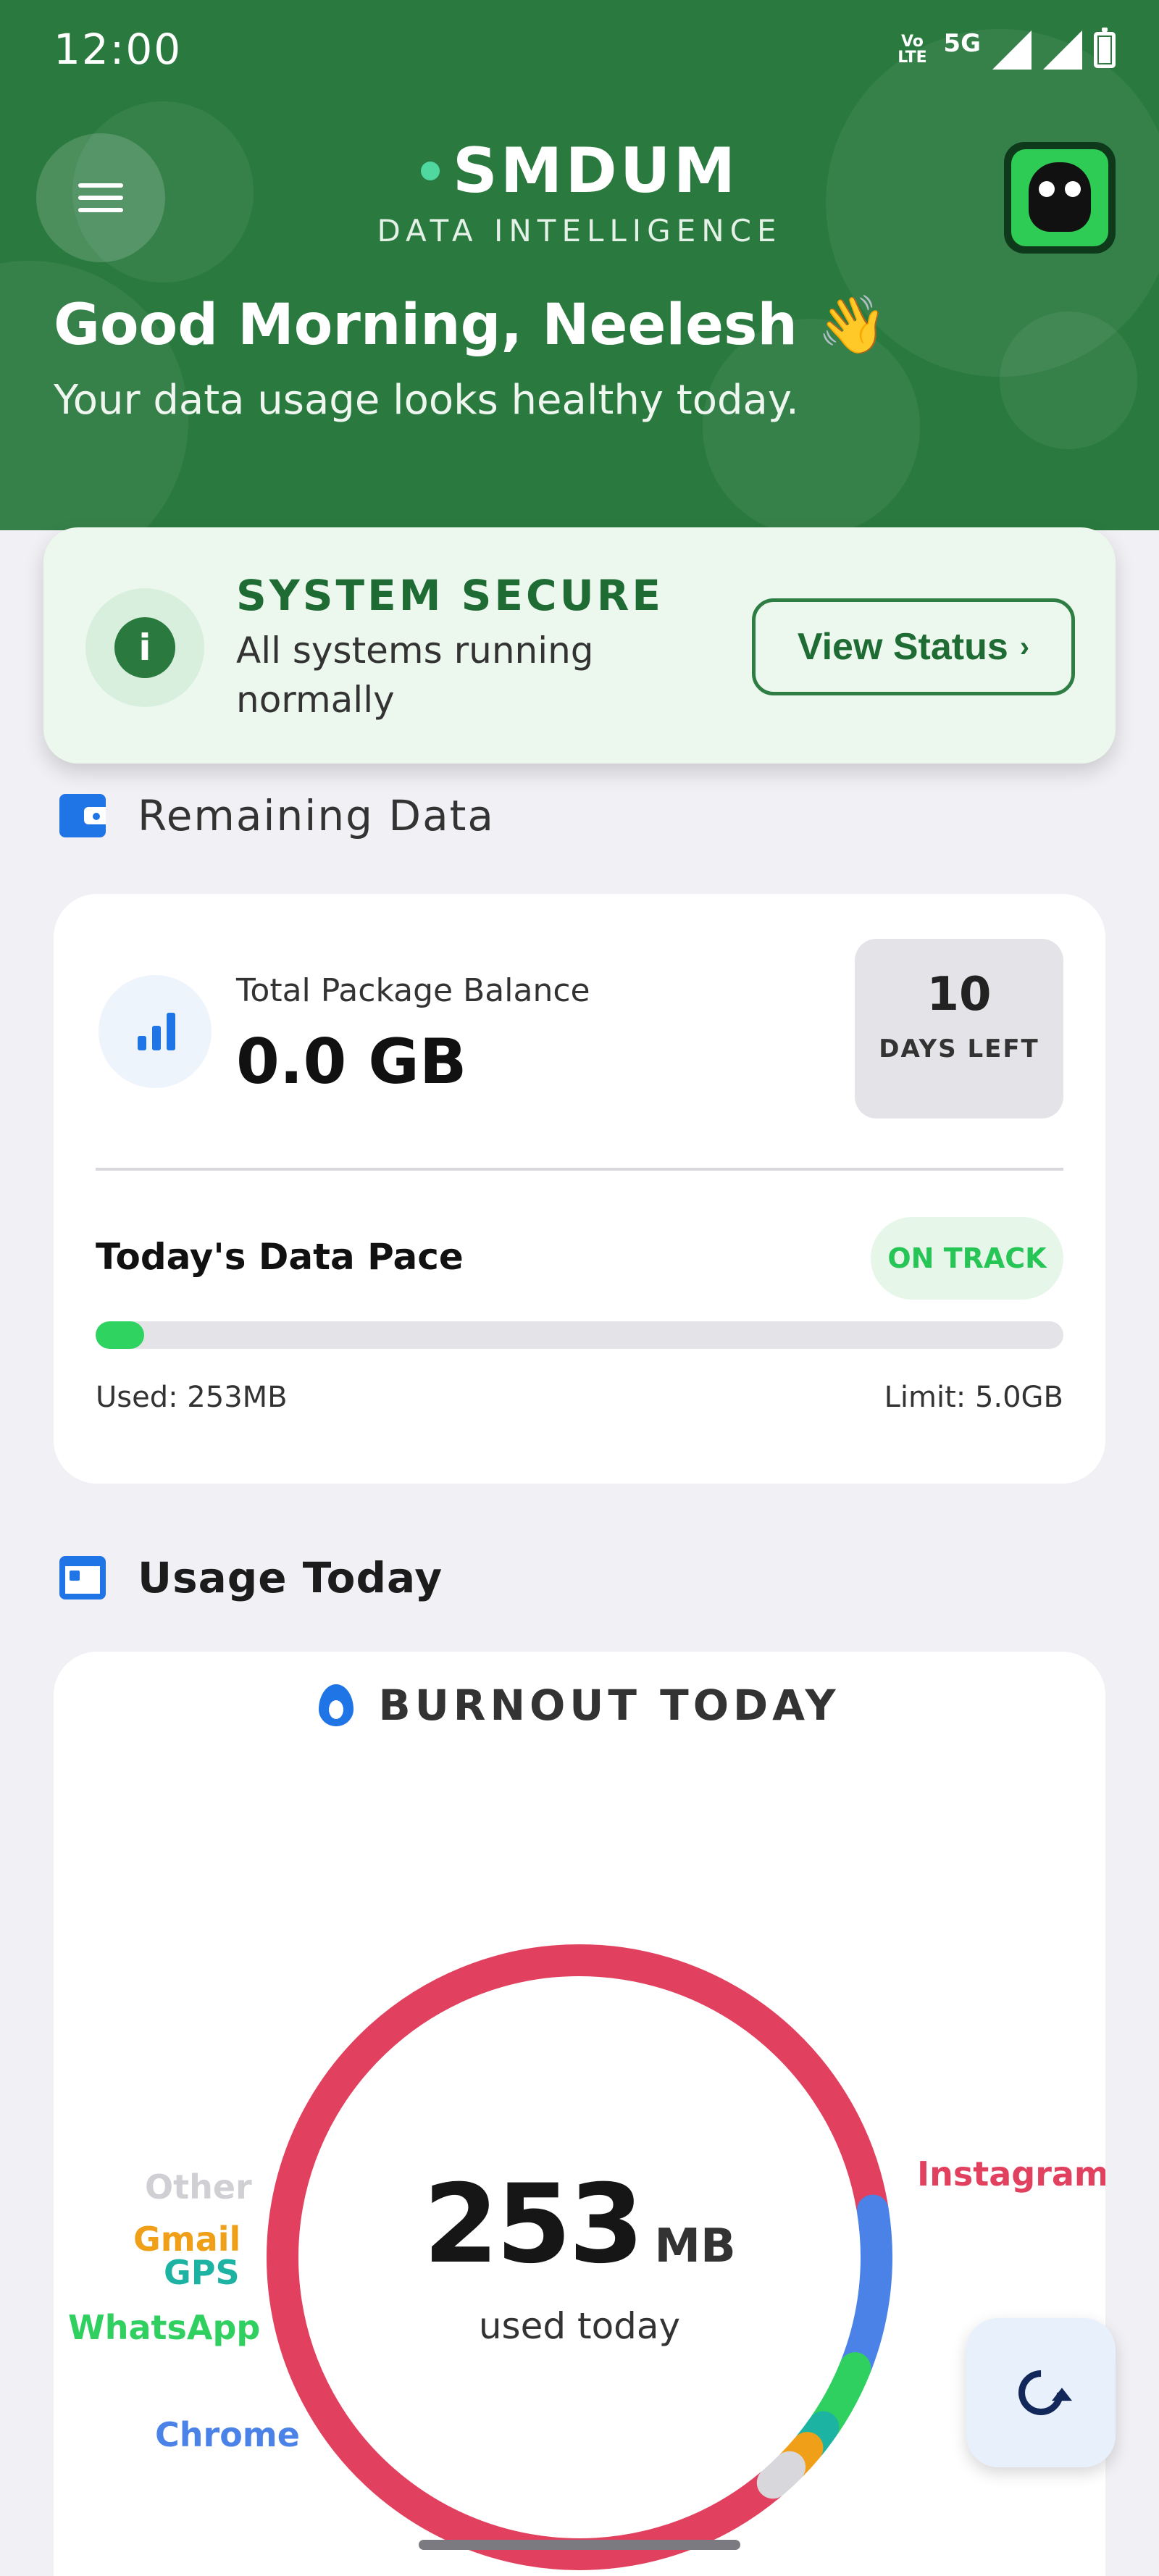 This screenshot has height=2576, width=1159. What do you see at coordinates (118, 50) in the screenshot?
I see `status-time: 12:00` at bounding box center [118, 50].